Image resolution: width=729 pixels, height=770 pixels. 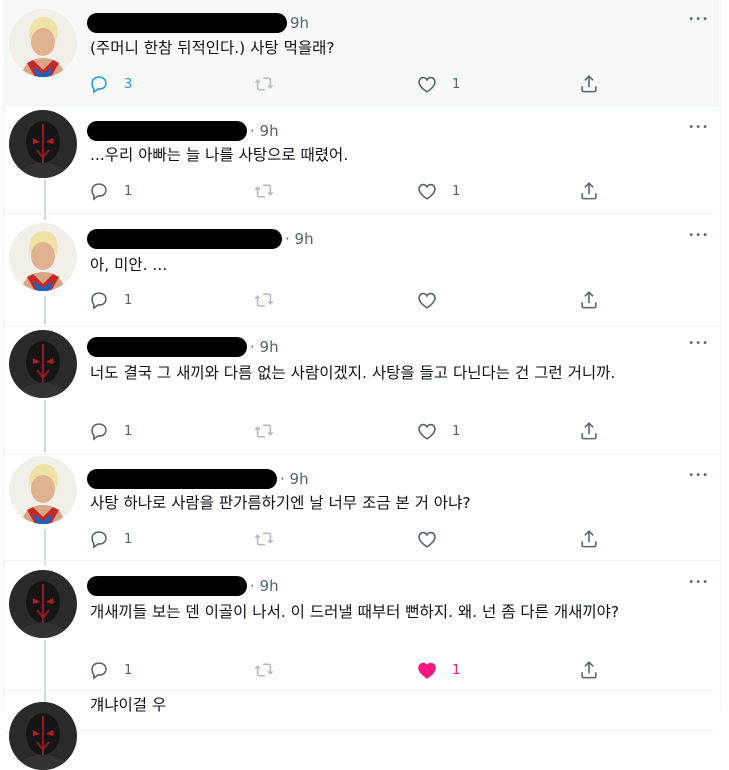 I want to click on tweet-text: ...우리 아빠는 늘 나를 사탕으로 때렸어., so click(x=219, y=155).